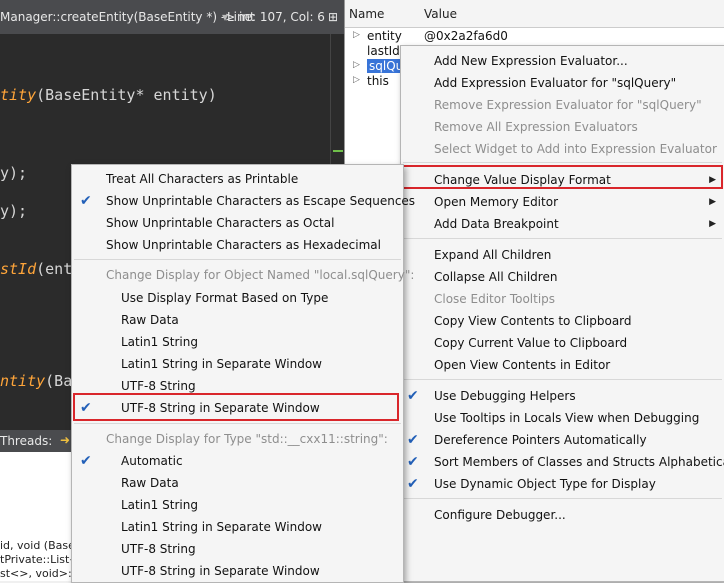  Describe the element at coordinates (237, 527) in the screenshot. I see `submenu-item-type-latin1-separate-window: Latin1 String in Separate Window` at that location.